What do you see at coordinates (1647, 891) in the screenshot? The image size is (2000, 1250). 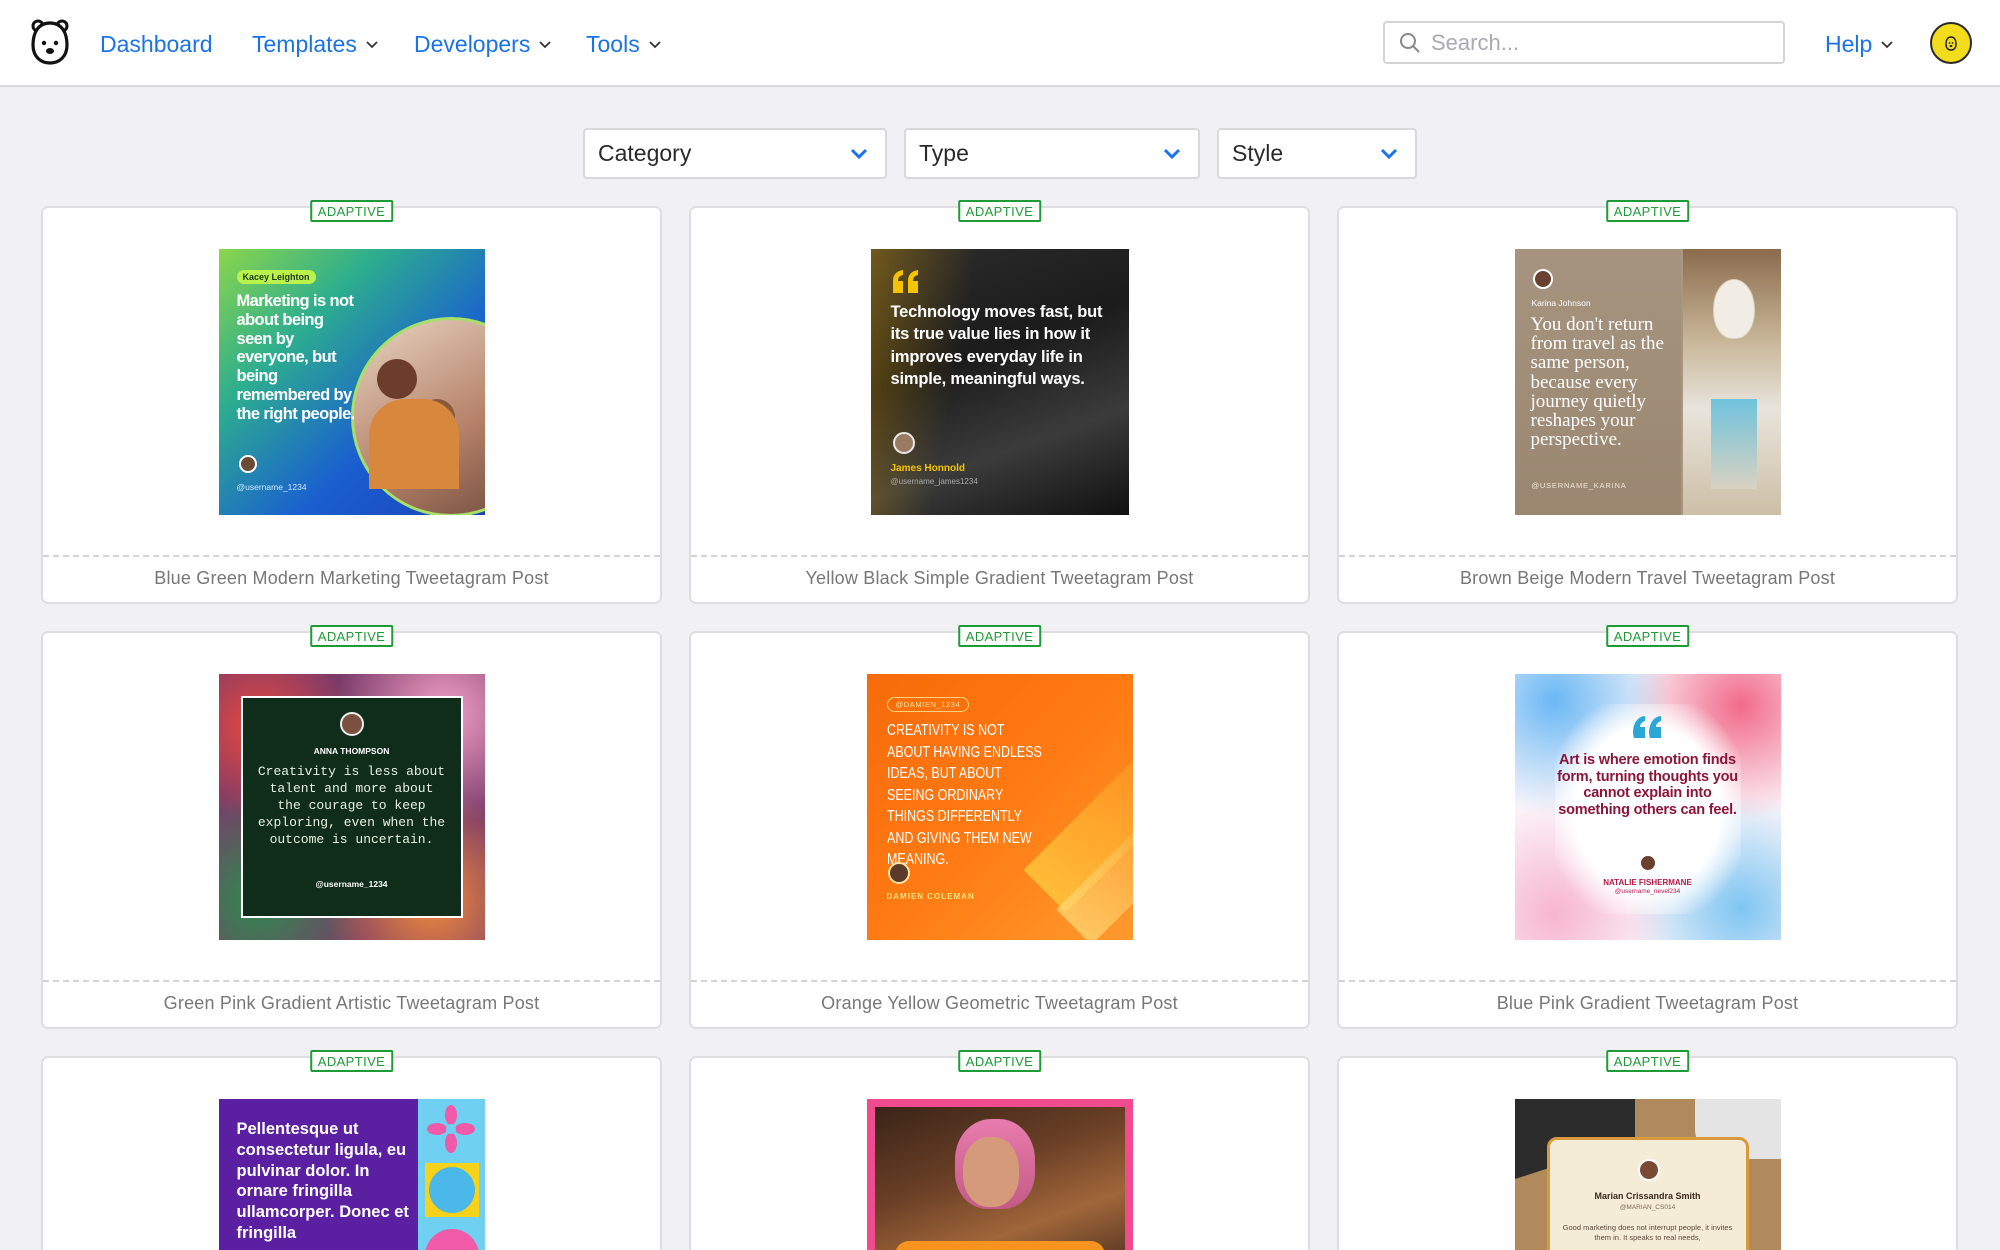 I see `author-handle: @username_nevel234` at bounding box center [1647, 891].